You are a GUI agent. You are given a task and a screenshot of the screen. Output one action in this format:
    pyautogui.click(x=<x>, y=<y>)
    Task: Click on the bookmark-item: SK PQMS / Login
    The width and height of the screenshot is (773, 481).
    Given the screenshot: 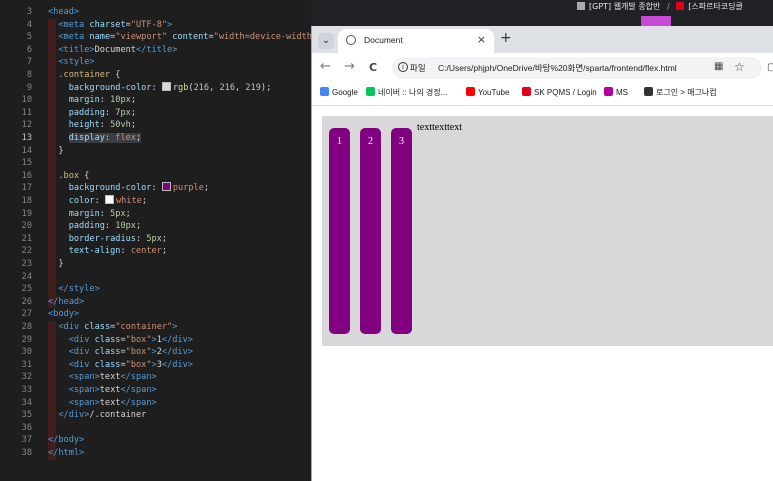 What is the action you would take?
    pyautogui.click(x=559, y=92)
    